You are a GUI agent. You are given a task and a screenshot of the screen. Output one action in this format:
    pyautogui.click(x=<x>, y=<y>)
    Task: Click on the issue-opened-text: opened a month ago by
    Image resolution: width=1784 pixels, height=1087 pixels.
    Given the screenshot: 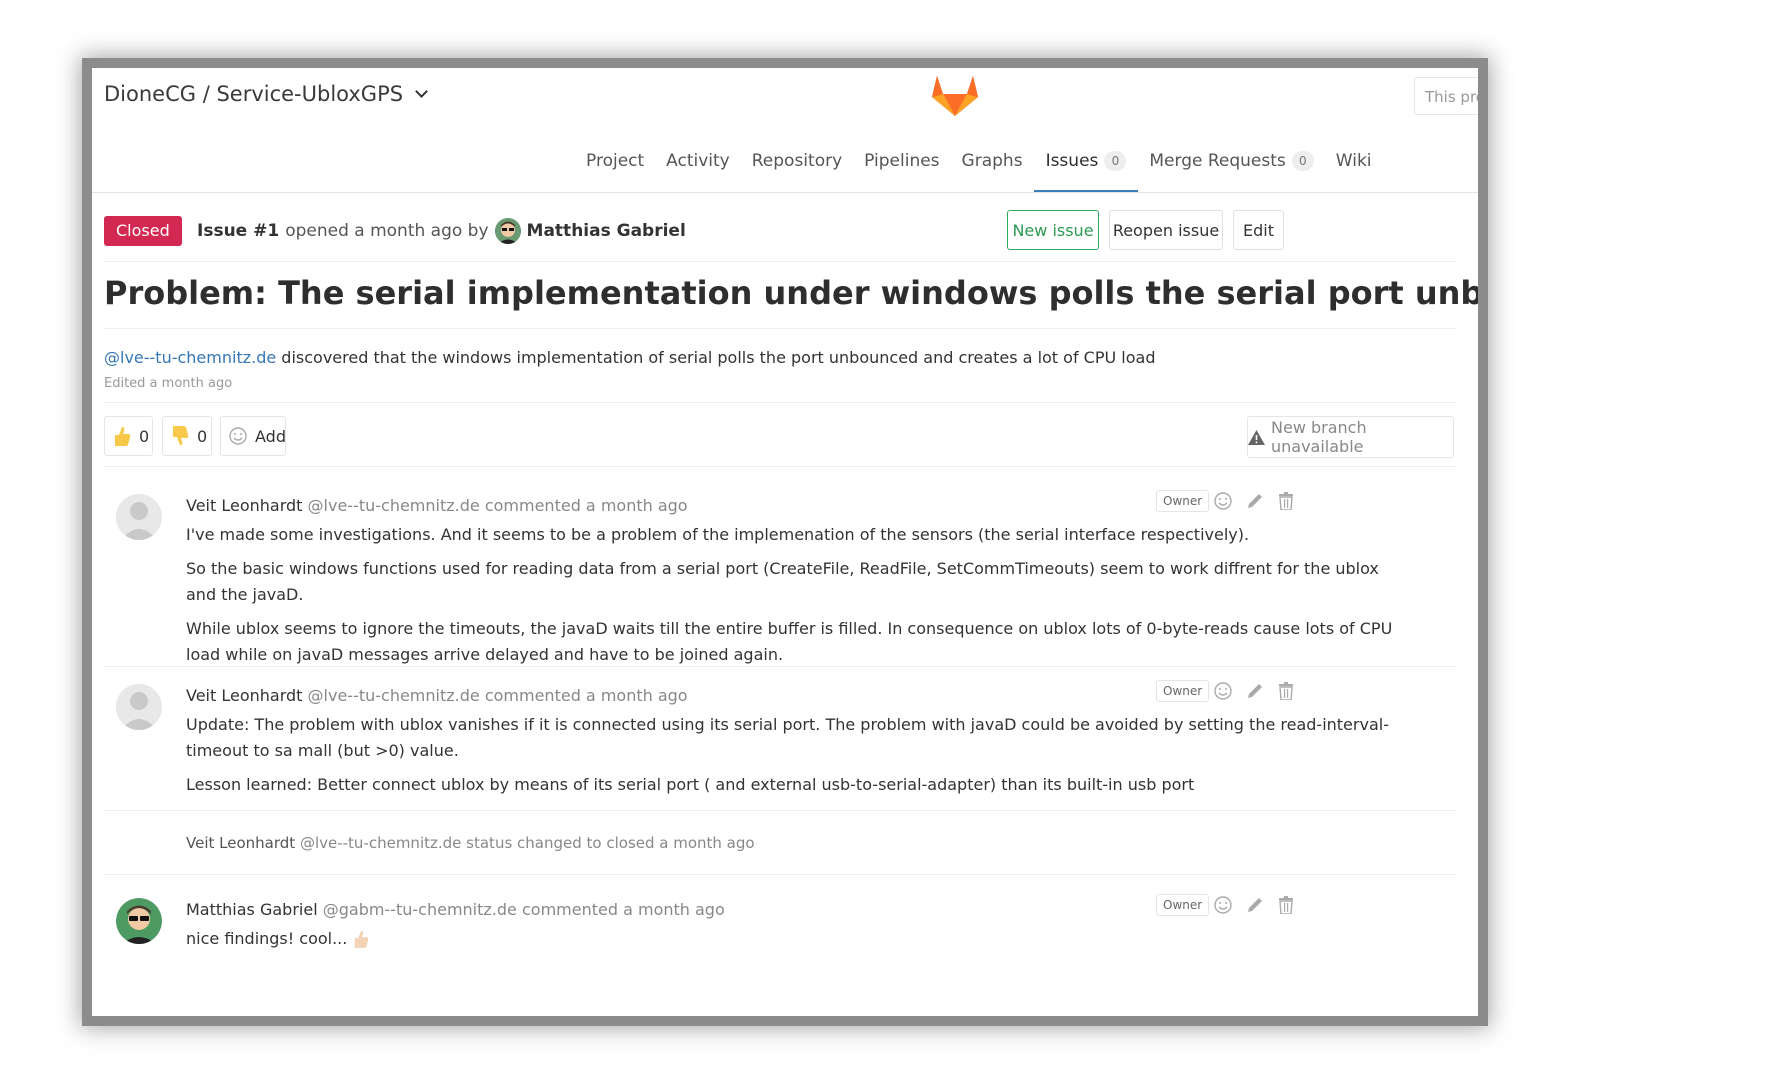 What is the action you would take?
    pyautogui.click(x=387, y=231)
    